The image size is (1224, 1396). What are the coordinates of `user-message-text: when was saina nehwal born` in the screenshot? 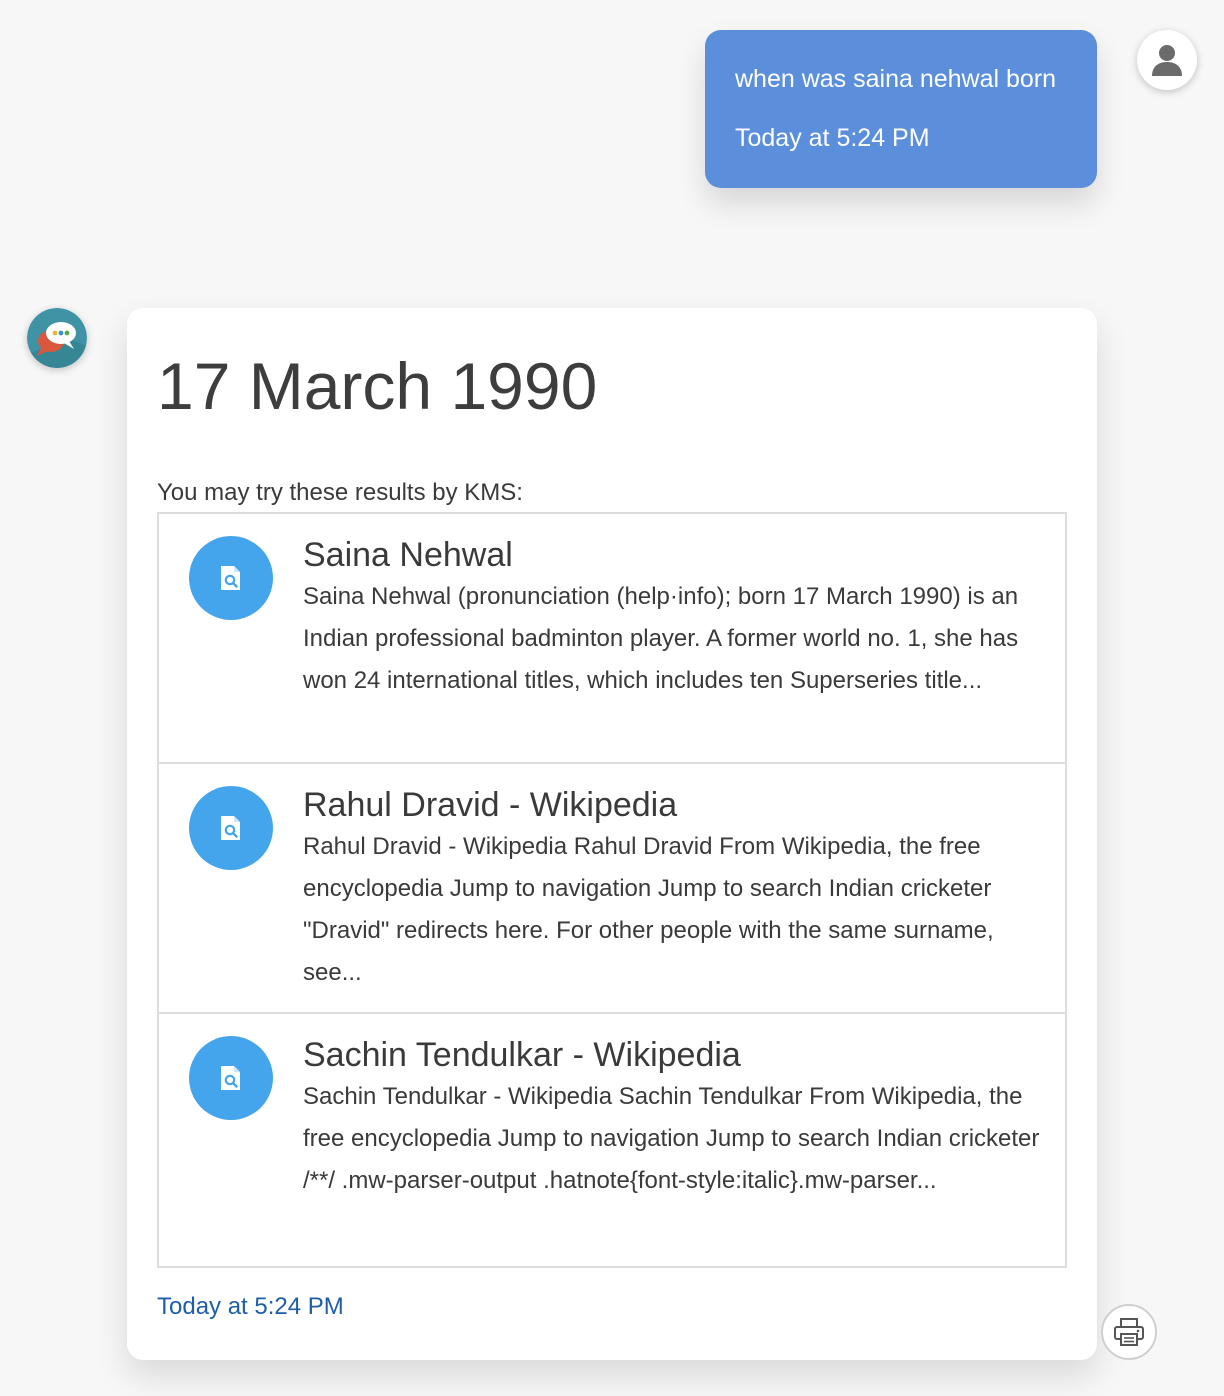 It's located at (896, 79).